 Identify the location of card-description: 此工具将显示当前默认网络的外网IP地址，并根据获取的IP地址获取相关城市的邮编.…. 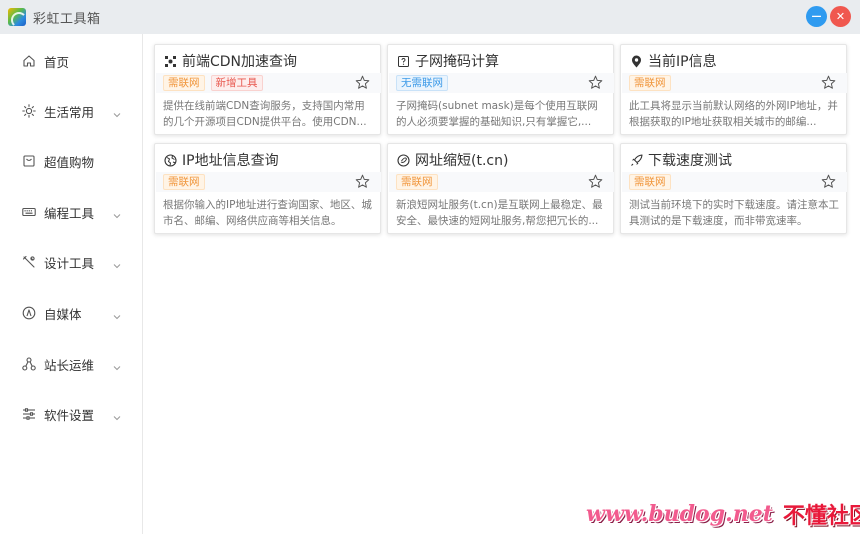
(733, 114).